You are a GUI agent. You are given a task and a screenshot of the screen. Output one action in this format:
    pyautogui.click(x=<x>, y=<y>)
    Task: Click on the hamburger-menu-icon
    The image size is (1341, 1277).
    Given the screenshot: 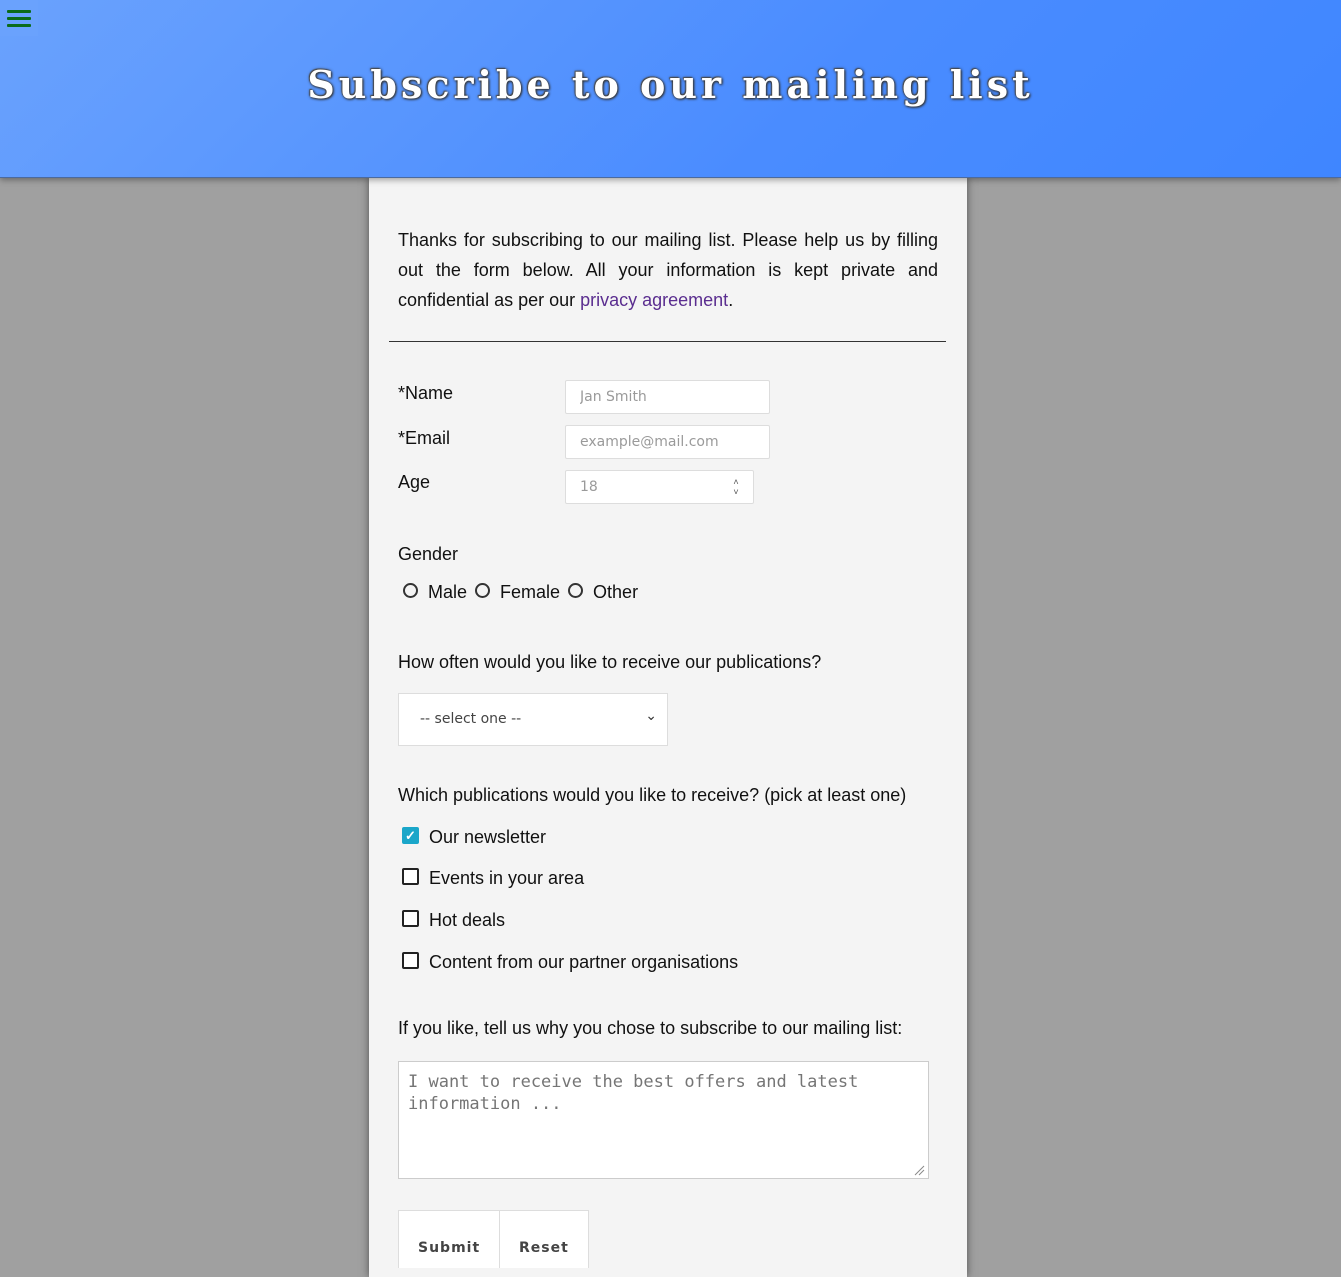 What is the action you would take?
    pyautogui.click(x=19, y=18)
    